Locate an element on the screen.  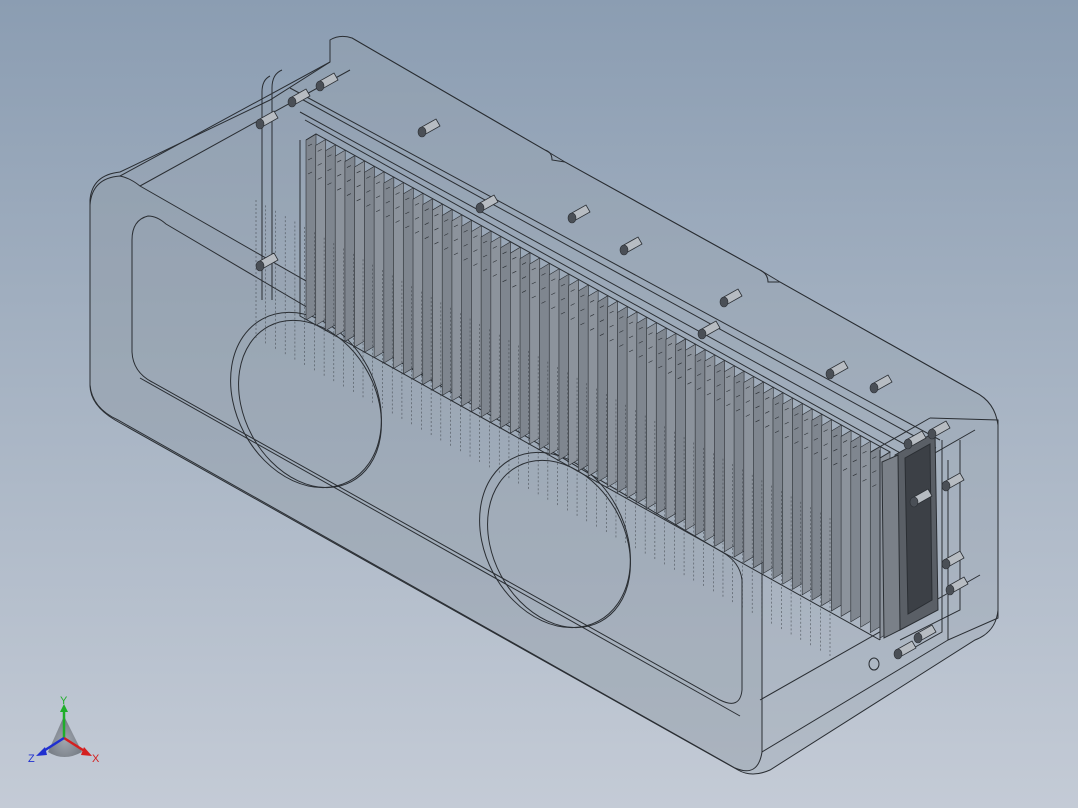
x-axis-label: X is located at coordinates (96, 759).